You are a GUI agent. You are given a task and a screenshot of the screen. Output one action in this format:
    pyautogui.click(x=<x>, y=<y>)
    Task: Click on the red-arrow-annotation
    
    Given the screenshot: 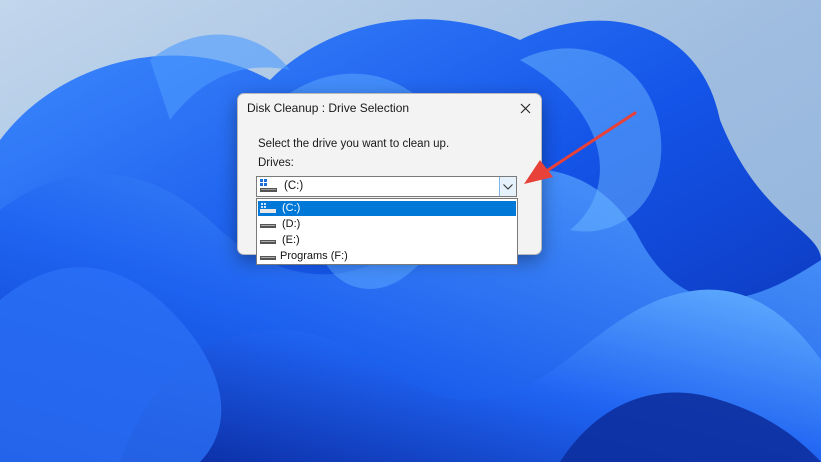 What is the action you would take?
    pyautogui.click(x=580, y=147)
    